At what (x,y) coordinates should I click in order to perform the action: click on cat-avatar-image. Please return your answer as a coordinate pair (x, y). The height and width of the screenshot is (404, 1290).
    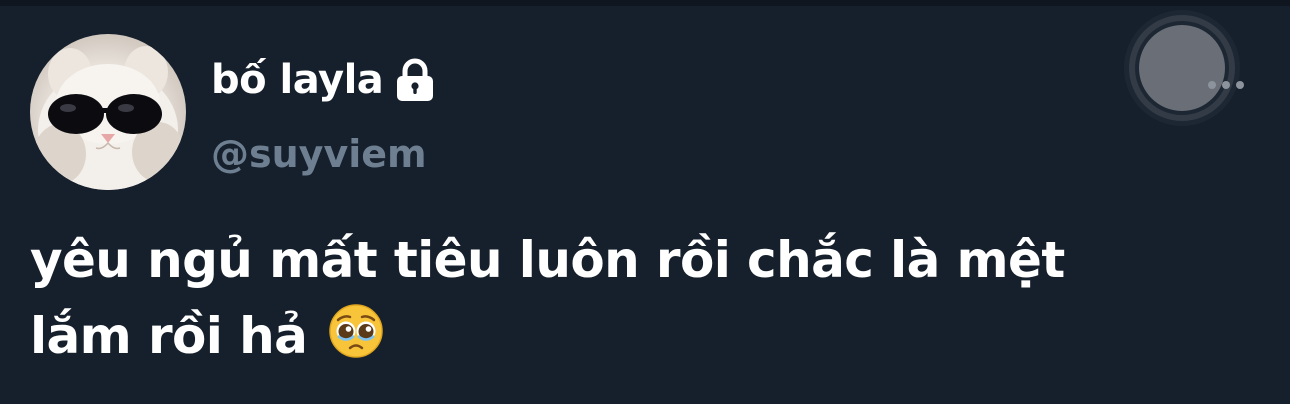
    Looking at the image, I should click on (109, 118).